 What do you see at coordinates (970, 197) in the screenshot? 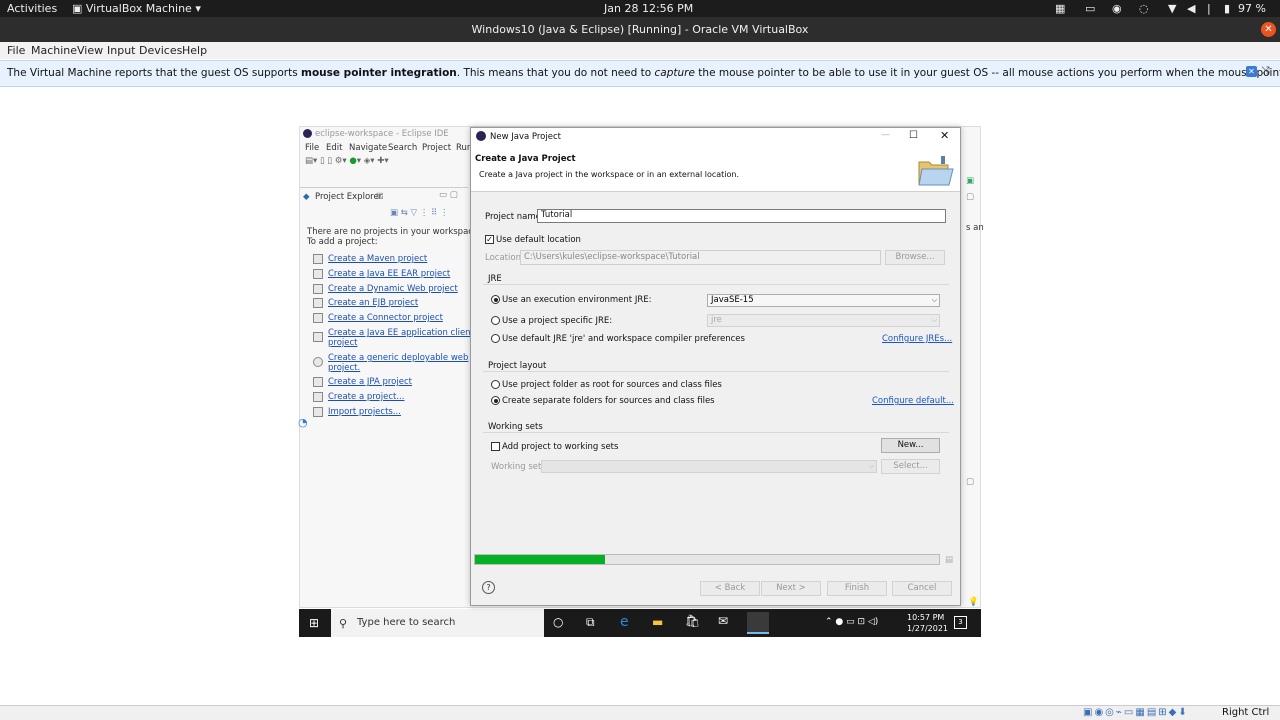
I see `right-pane-restore-icon: ▢` at bounding box center [970, 197].